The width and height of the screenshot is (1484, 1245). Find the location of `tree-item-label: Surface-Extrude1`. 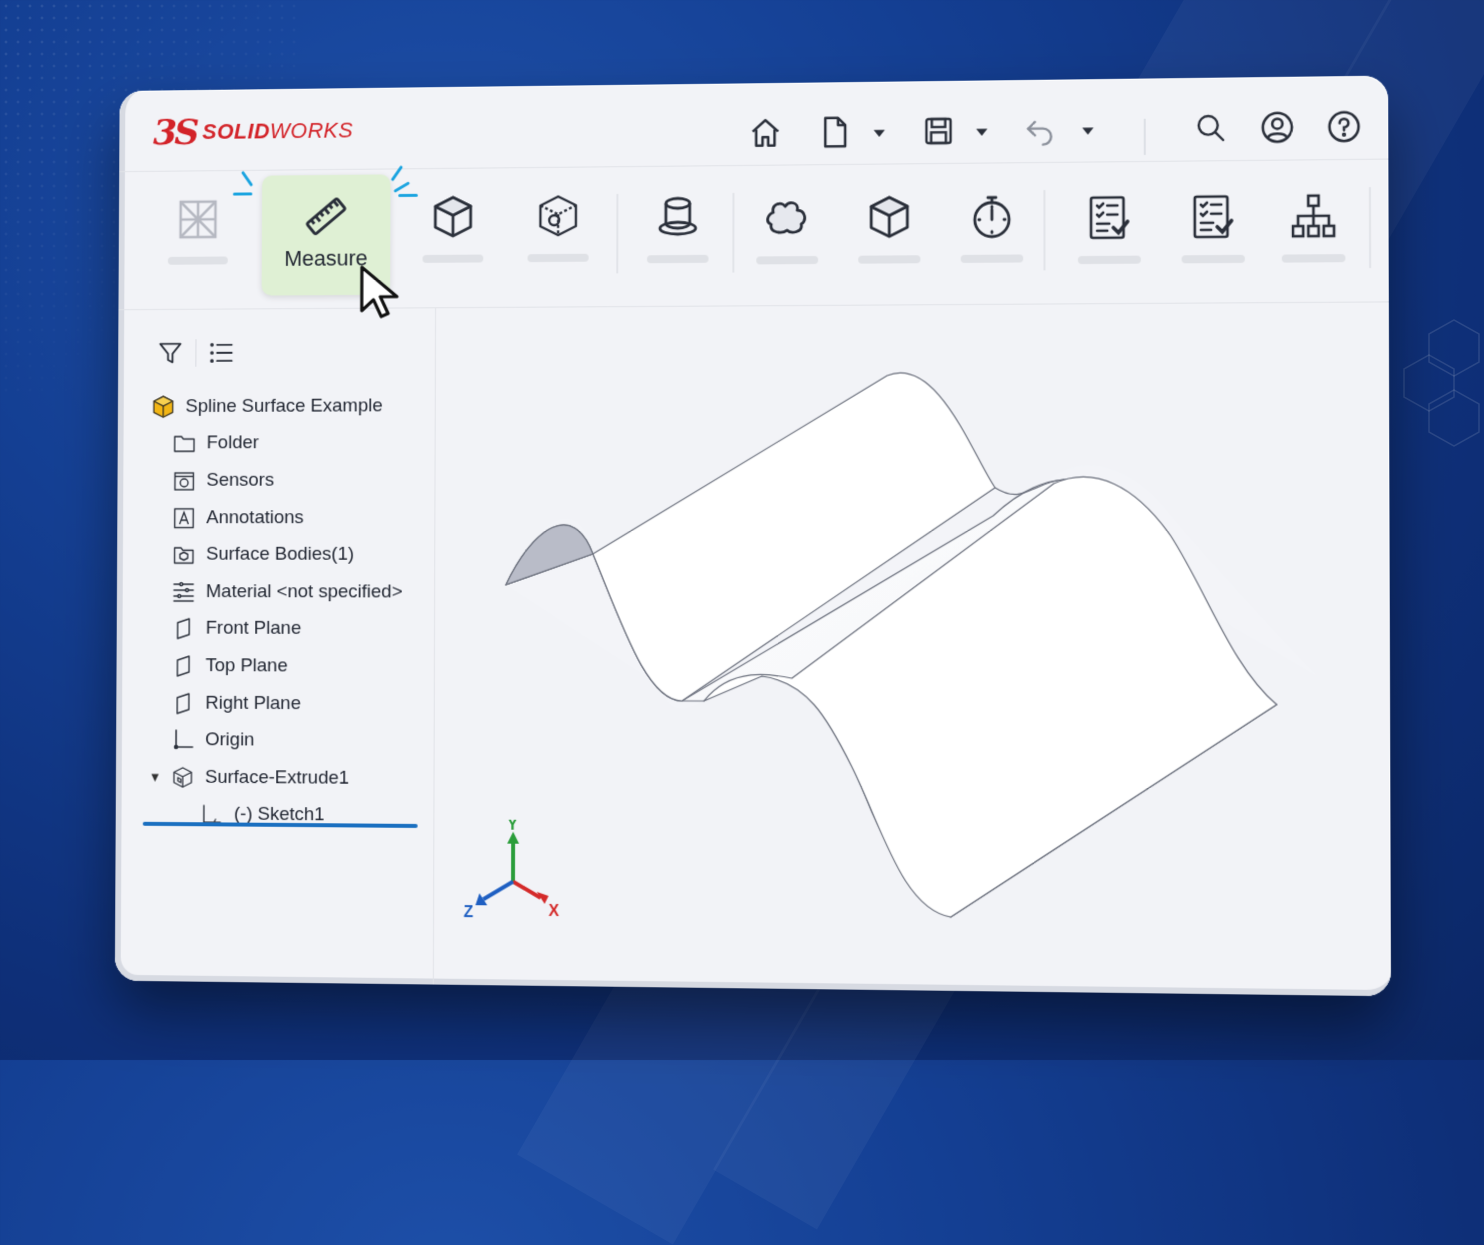

tree-item-label: Surface-Extrude1 is located at coordinates (277, 778).